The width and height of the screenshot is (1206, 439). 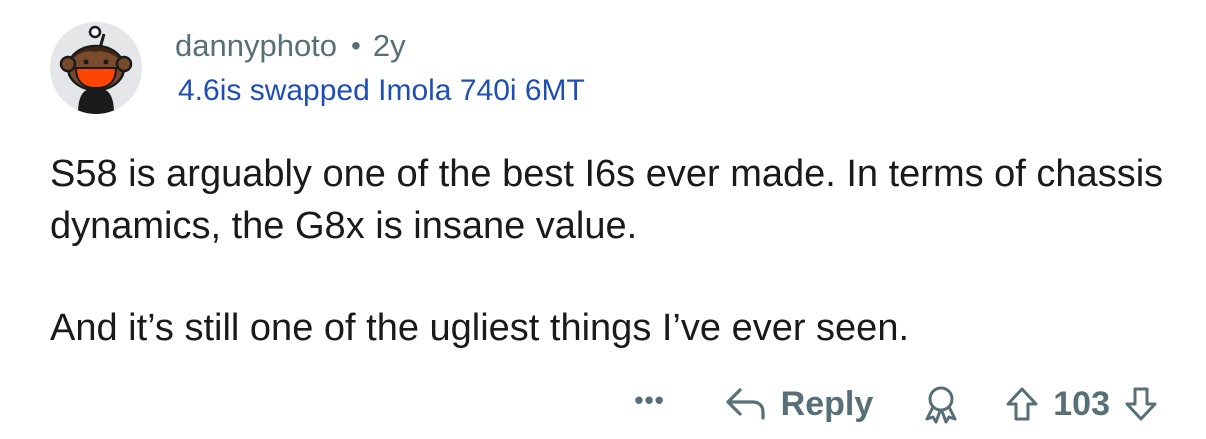 I want to click on vote-count: 103, so click(x=1081, y=403).